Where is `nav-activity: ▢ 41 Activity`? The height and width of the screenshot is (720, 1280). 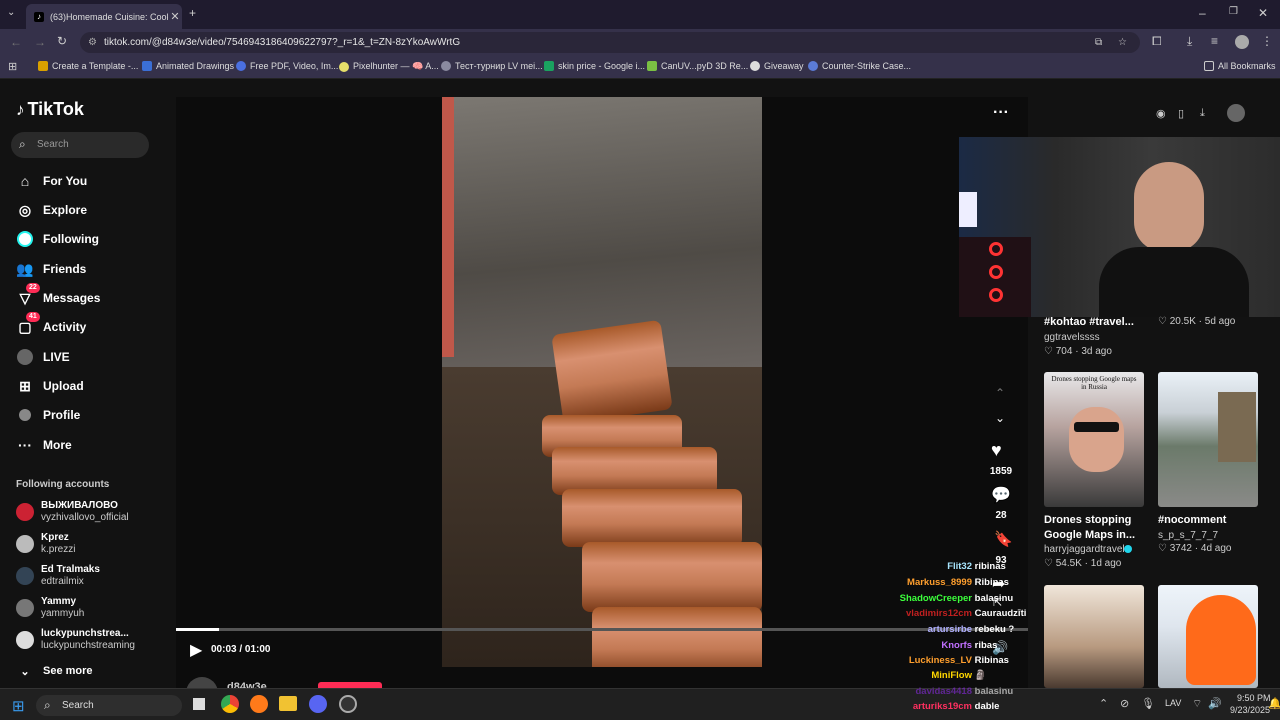
nav-activity: ▢ 41 Activity is located at coordinates (51, 324).